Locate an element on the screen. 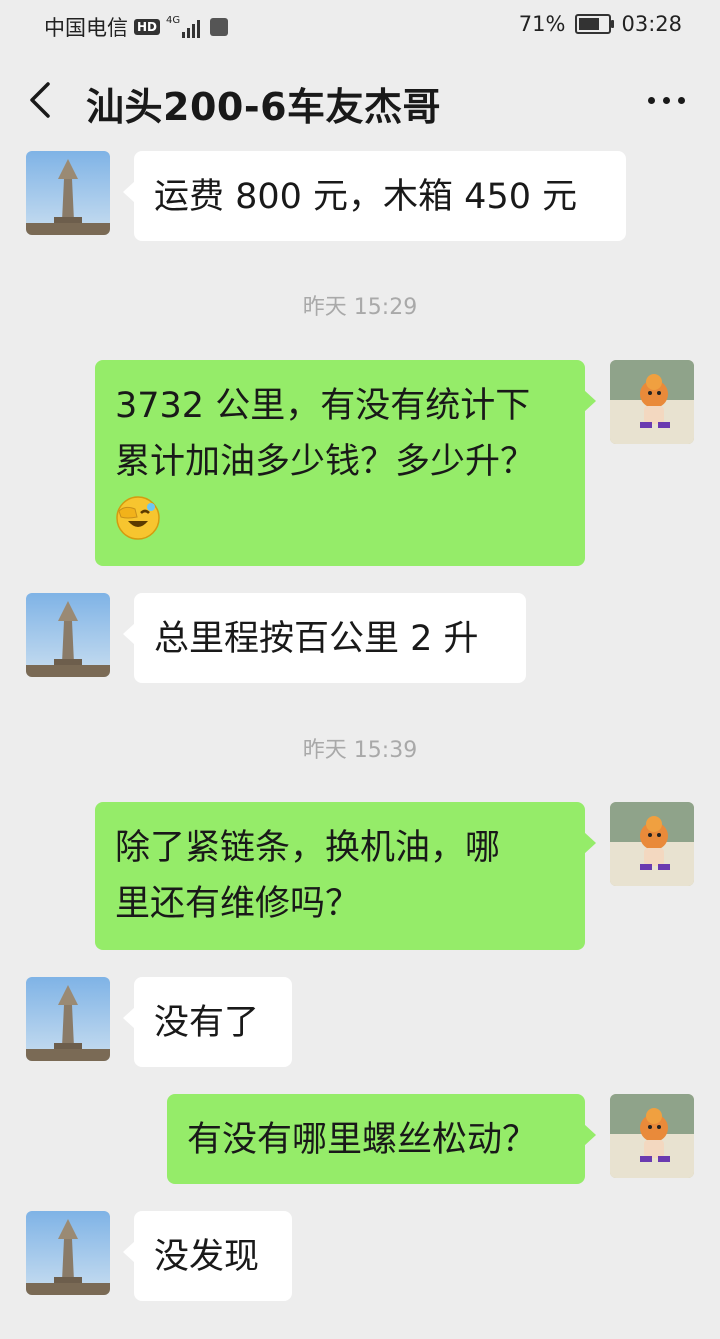  message-bubble-incoming: 运费 800 元，木箱 450 元 is located at coordinates (374, 196).